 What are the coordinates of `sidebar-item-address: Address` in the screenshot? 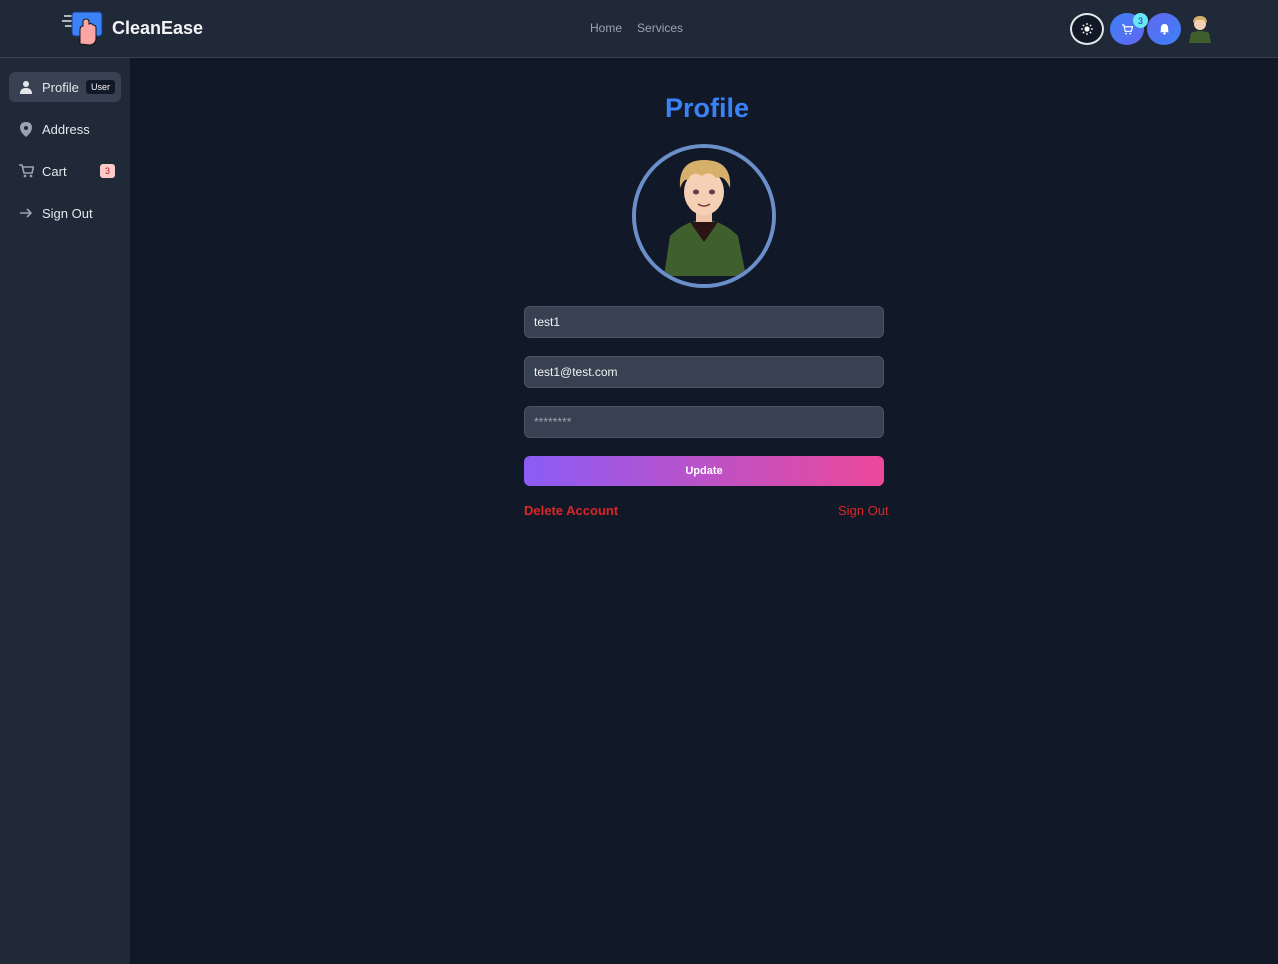 It's located at (65, 129).